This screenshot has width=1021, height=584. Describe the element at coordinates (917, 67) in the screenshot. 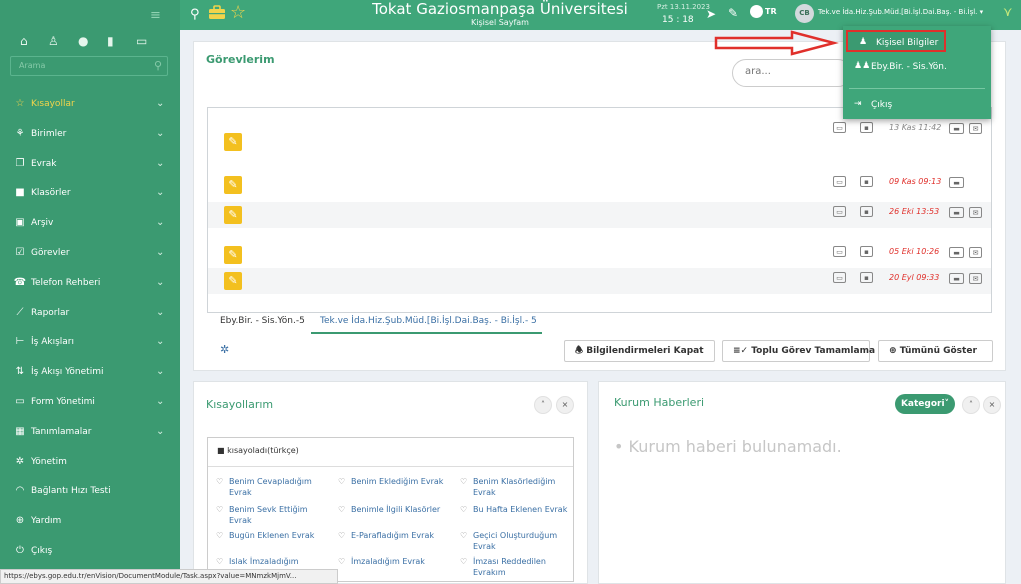

I see `menu-item-eby-bir: ♟♟ Eby.Bir. - Sis.Yön.` at that location.